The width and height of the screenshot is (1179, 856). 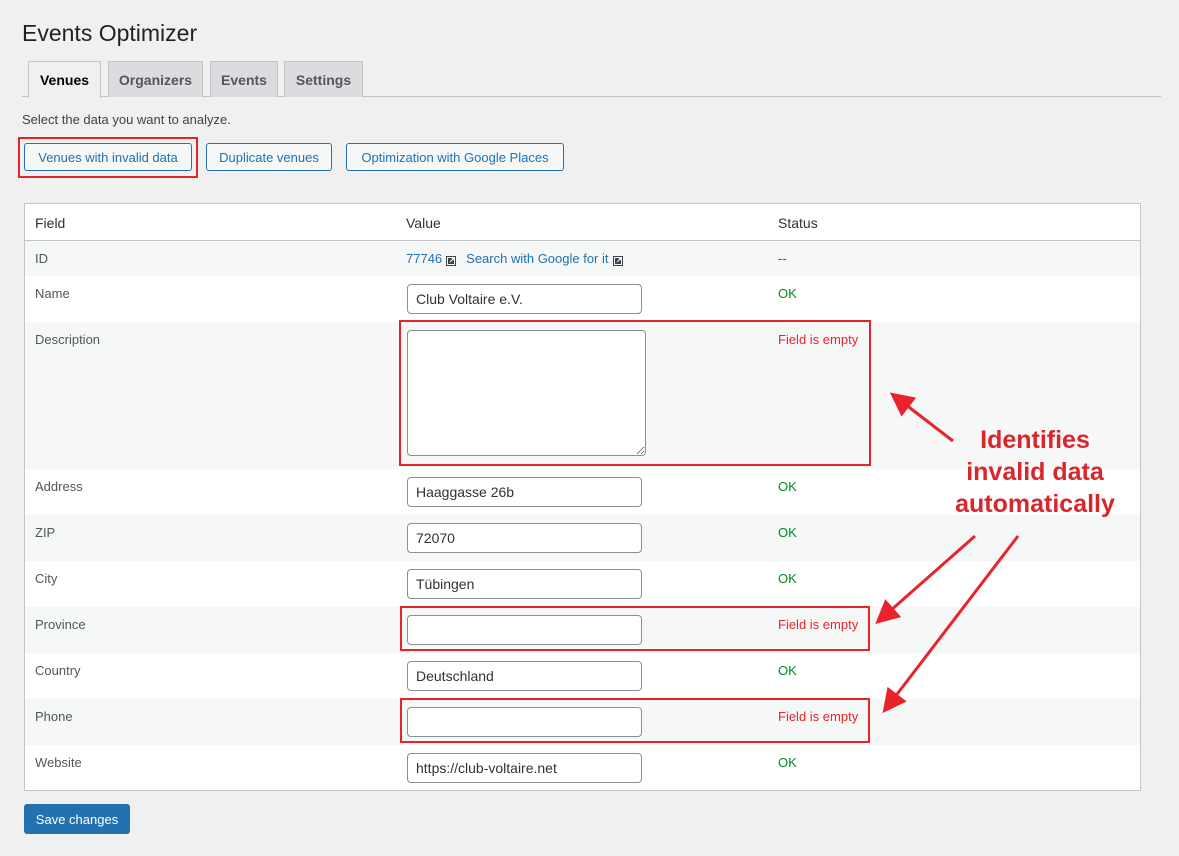 I want to click on website-input, so click(x=524, y=768).